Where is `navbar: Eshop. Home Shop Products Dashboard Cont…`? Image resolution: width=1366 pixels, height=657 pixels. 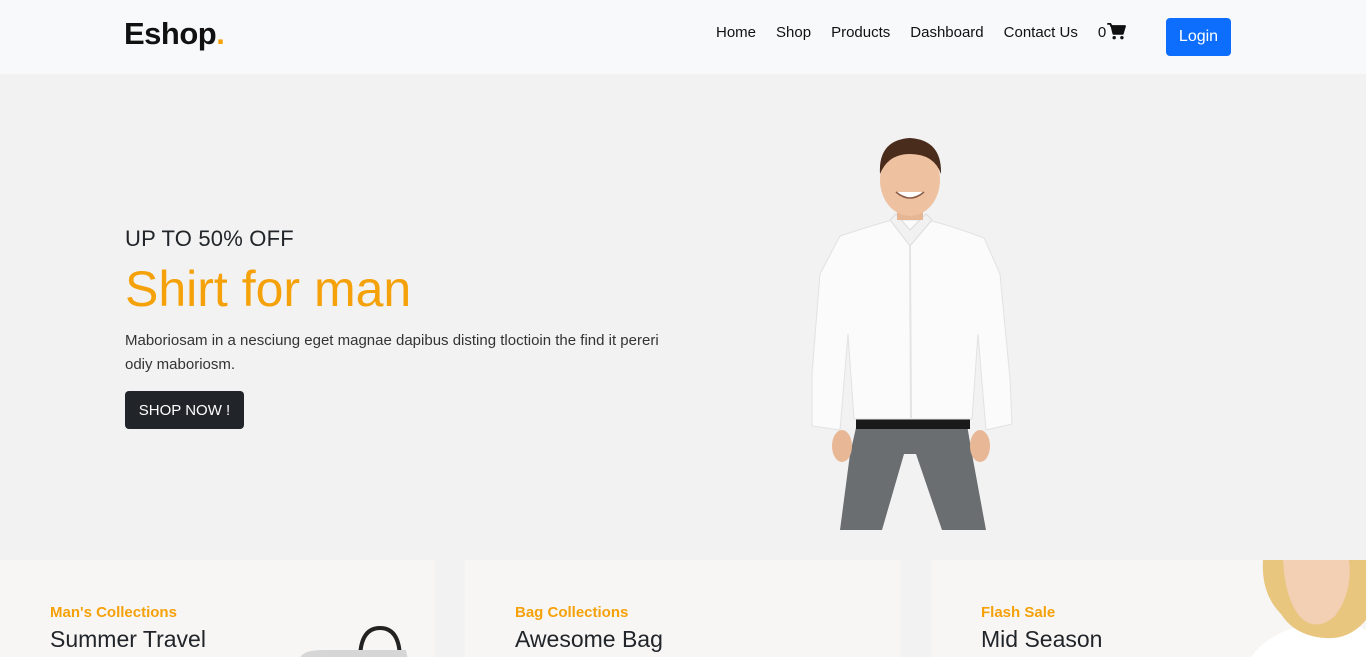
navbar: Eshop. Home Shop Products Dashboard Cont… is located at coordinates (683, 37).